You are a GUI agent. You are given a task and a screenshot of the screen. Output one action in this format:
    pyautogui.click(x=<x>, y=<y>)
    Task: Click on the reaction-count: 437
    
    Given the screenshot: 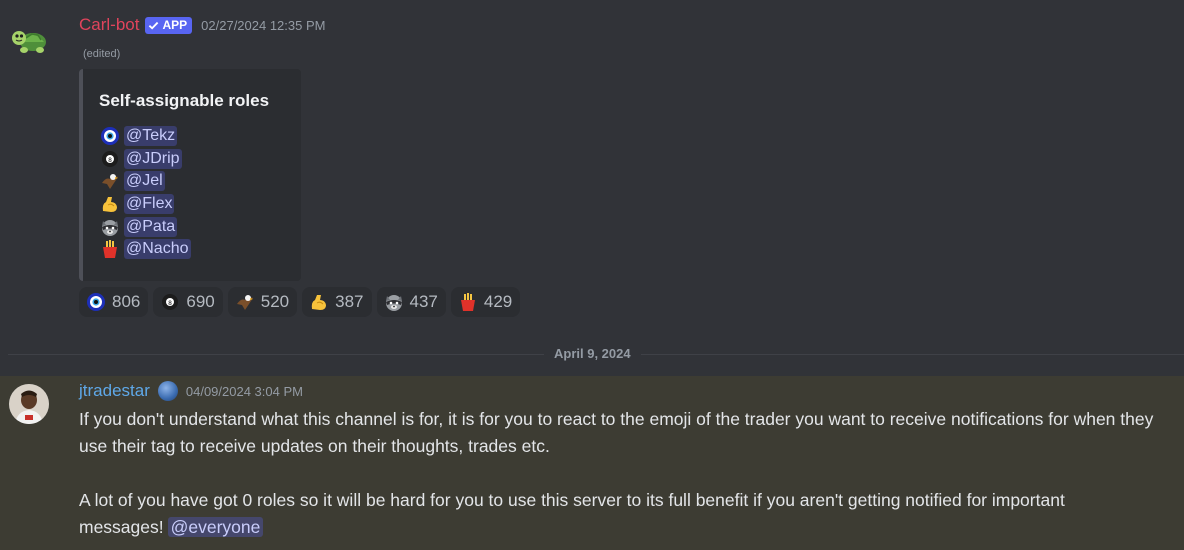 What is the action you would take?
    pyautogui.click(x=423, y=301)
    